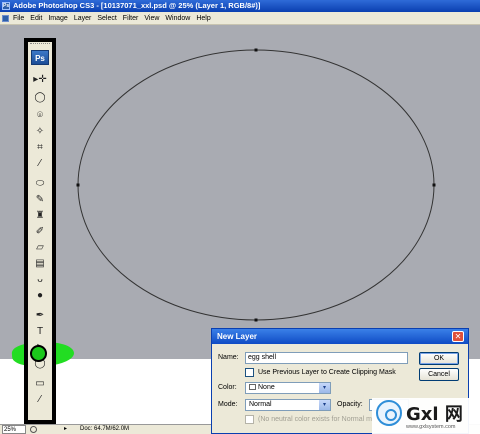 This screenshot has width=480, height=434. I want to click on type-tool-icon: T, so click(40, 332).